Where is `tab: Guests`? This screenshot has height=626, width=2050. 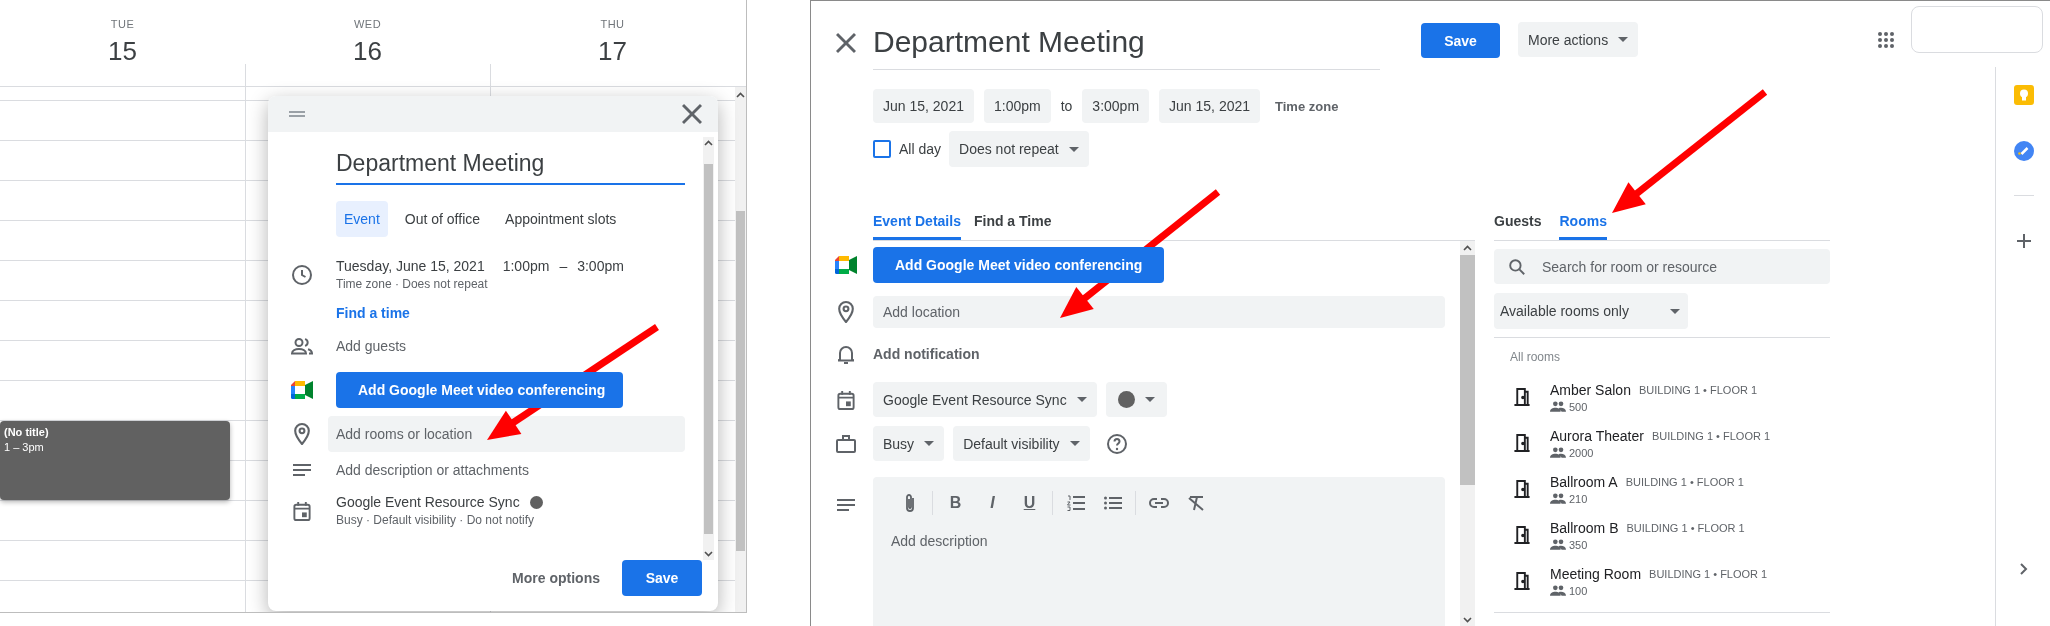
tab: Guests is located at coordinates (1518, 221).